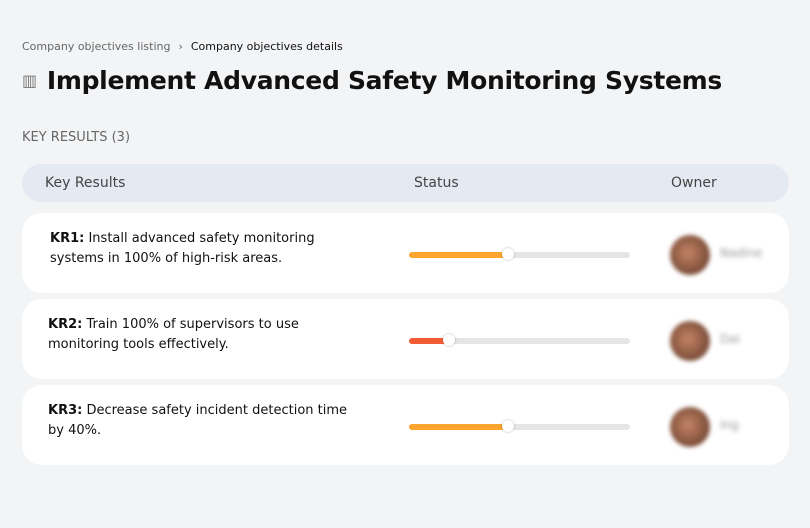  I want to click on breadcrumb-current: Company objectives details, so click(266, 46).